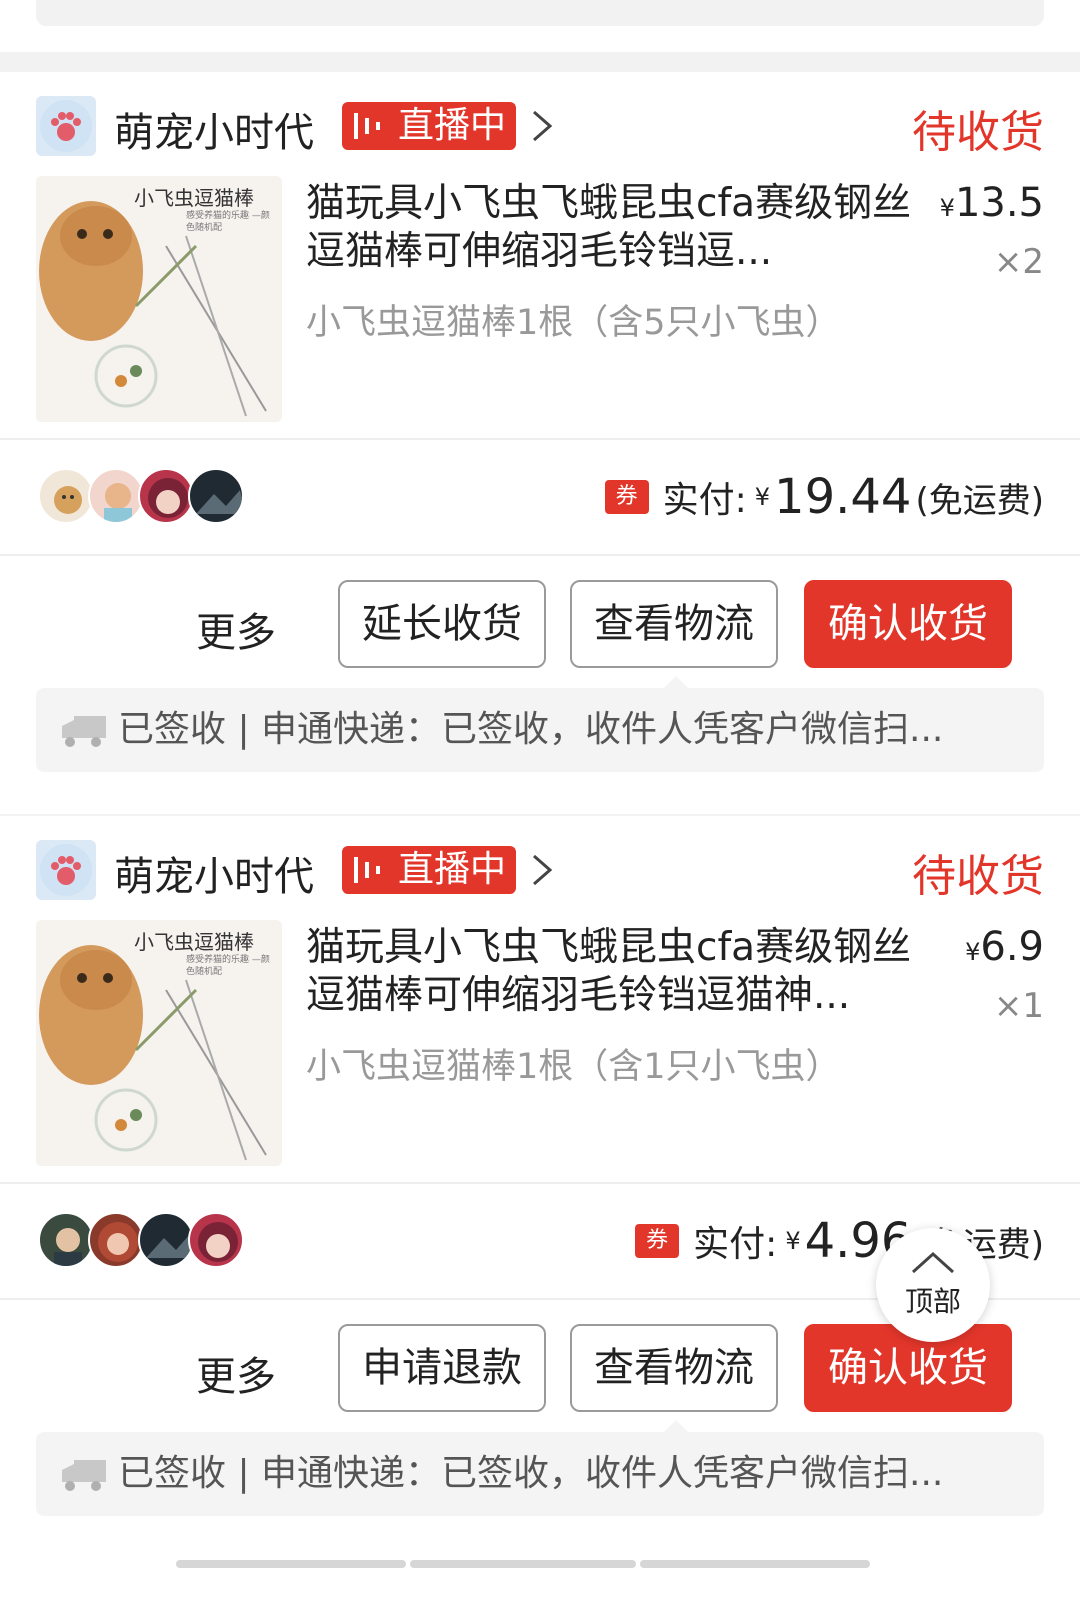 This screenshot has width=1080, height=1622. I want to click on product-quantity: ×1, so click(1018, 1006).